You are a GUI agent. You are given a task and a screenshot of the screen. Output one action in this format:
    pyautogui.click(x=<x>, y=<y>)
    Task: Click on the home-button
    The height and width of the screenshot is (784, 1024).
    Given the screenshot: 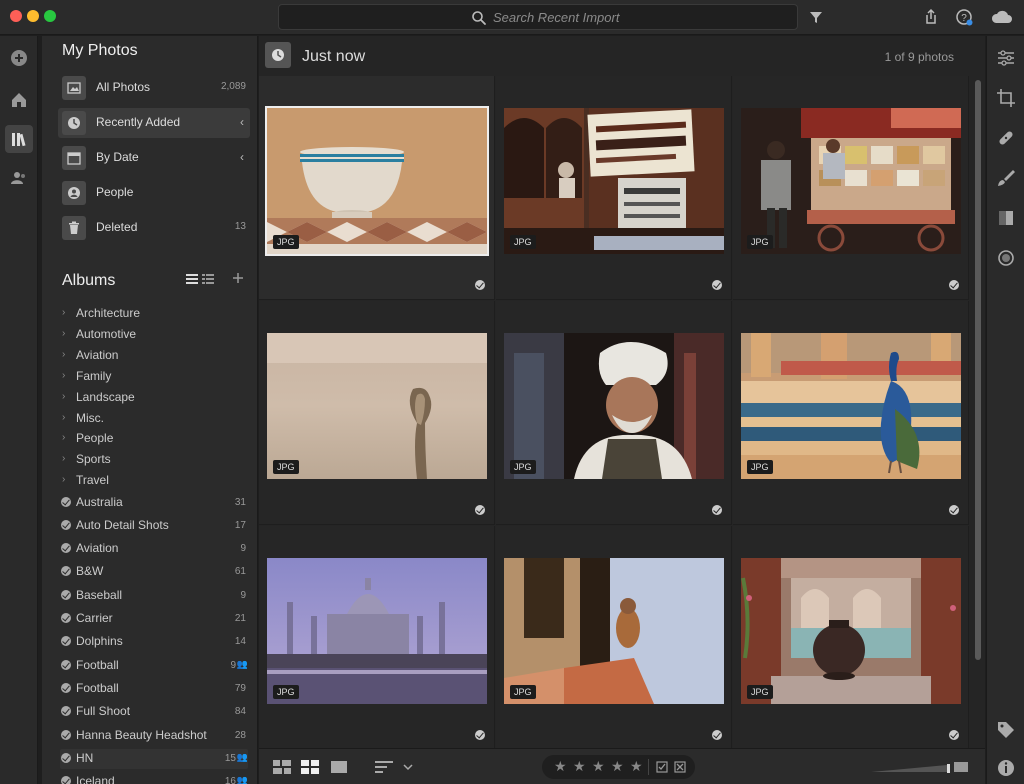 What is the action you would take?
    pyautogui.click(x=19, y=100)
    